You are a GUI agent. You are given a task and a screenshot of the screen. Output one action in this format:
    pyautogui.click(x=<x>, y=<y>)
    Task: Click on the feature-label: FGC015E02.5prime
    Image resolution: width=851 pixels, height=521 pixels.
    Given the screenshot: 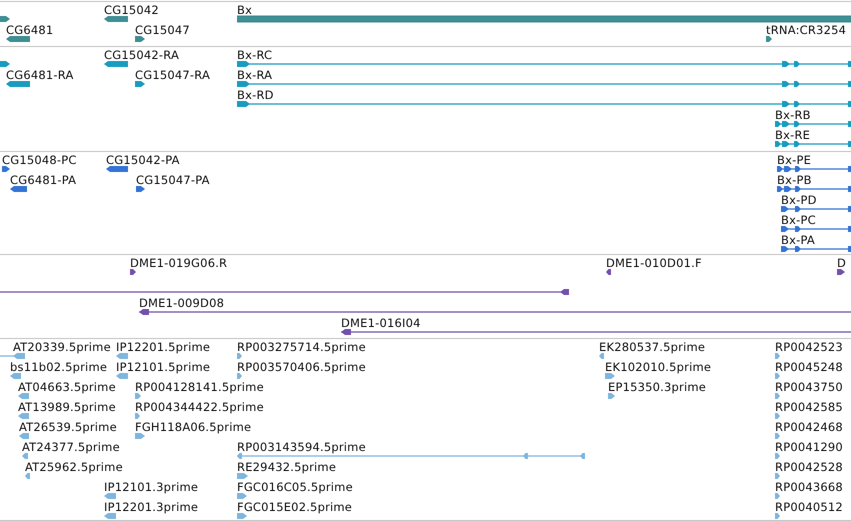 What is the action you would take?
    pyautogui.click(x=294, y=507)
    